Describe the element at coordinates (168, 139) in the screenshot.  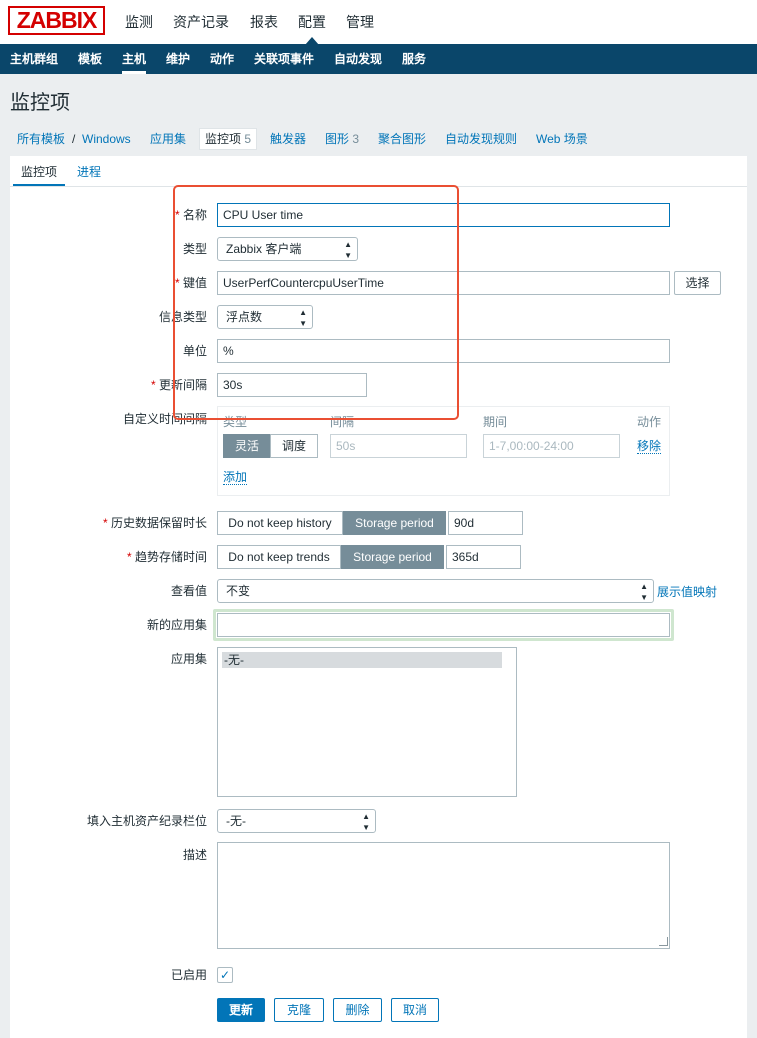
I see `breadcrumb-applications: 应用集` at that location.